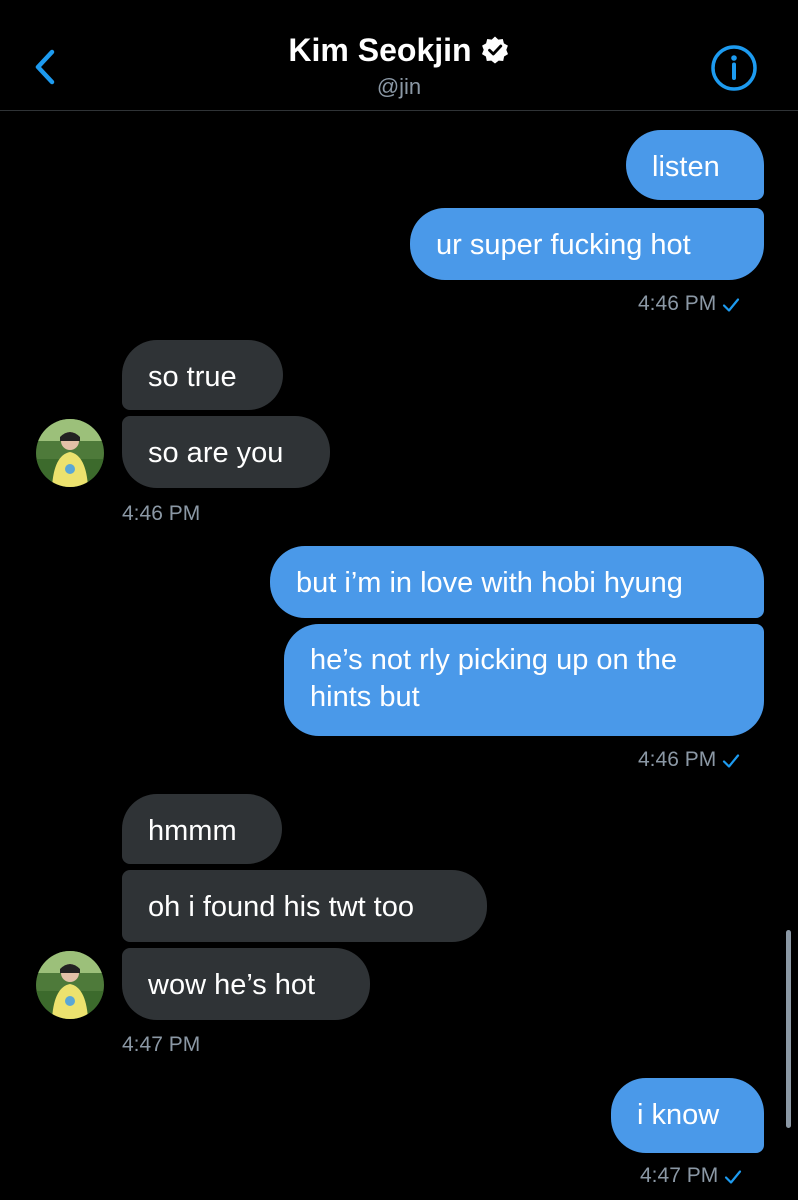 Image resolution: width=798 pixels, height=1200 pixels. Describe the element at coordinates (788, 1029) in the screenshot. I see `scrollbar-thumb` at that location.